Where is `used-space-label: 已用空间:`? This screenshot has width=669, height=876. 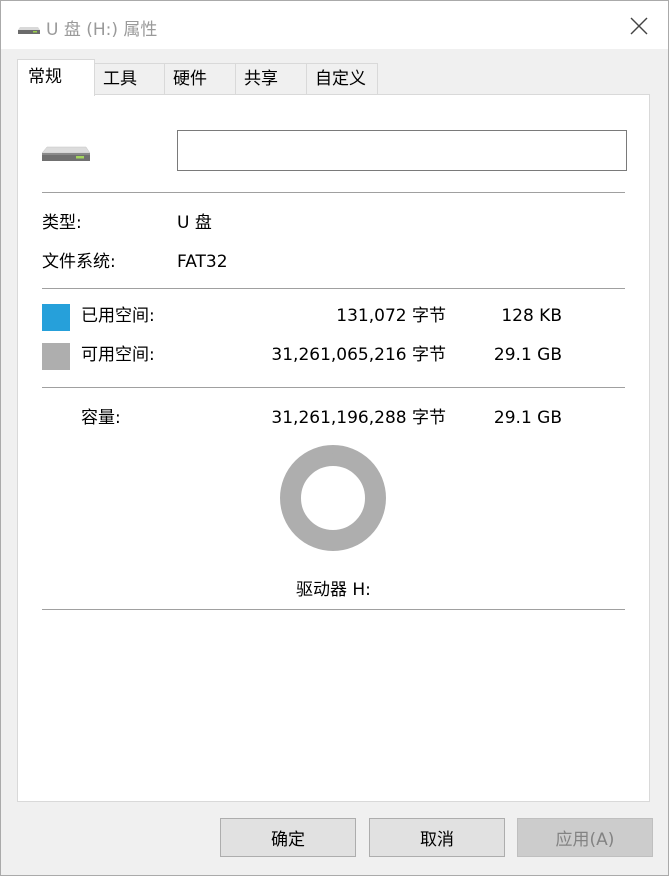 used-space-label: 已用空间: is located at coordinates (118, 316).